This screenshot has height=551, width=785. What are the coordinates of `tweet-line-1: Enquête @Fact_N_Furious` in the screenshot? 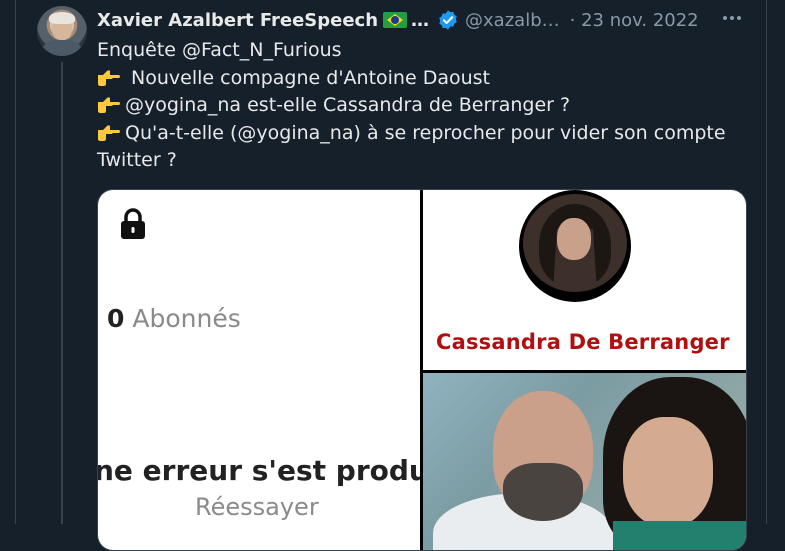 It's located at (219, 50).